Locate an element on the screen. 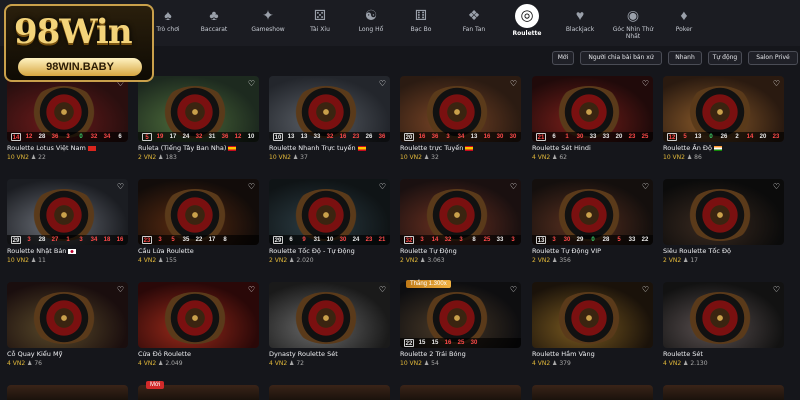 This screenshot has width=800, height=400. nav-tab-gameshow: ✦ Gameshow is located at coordinates (268, 25).